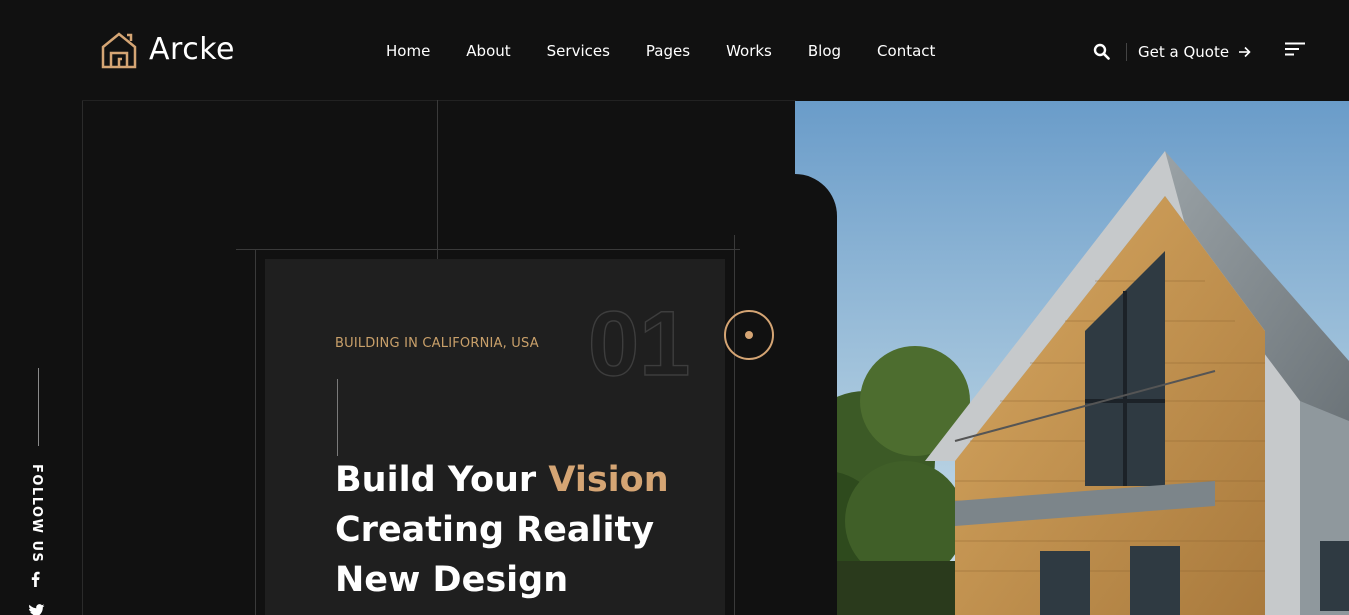  I want to click on guide-line-vertical-right, so click(734, 425).